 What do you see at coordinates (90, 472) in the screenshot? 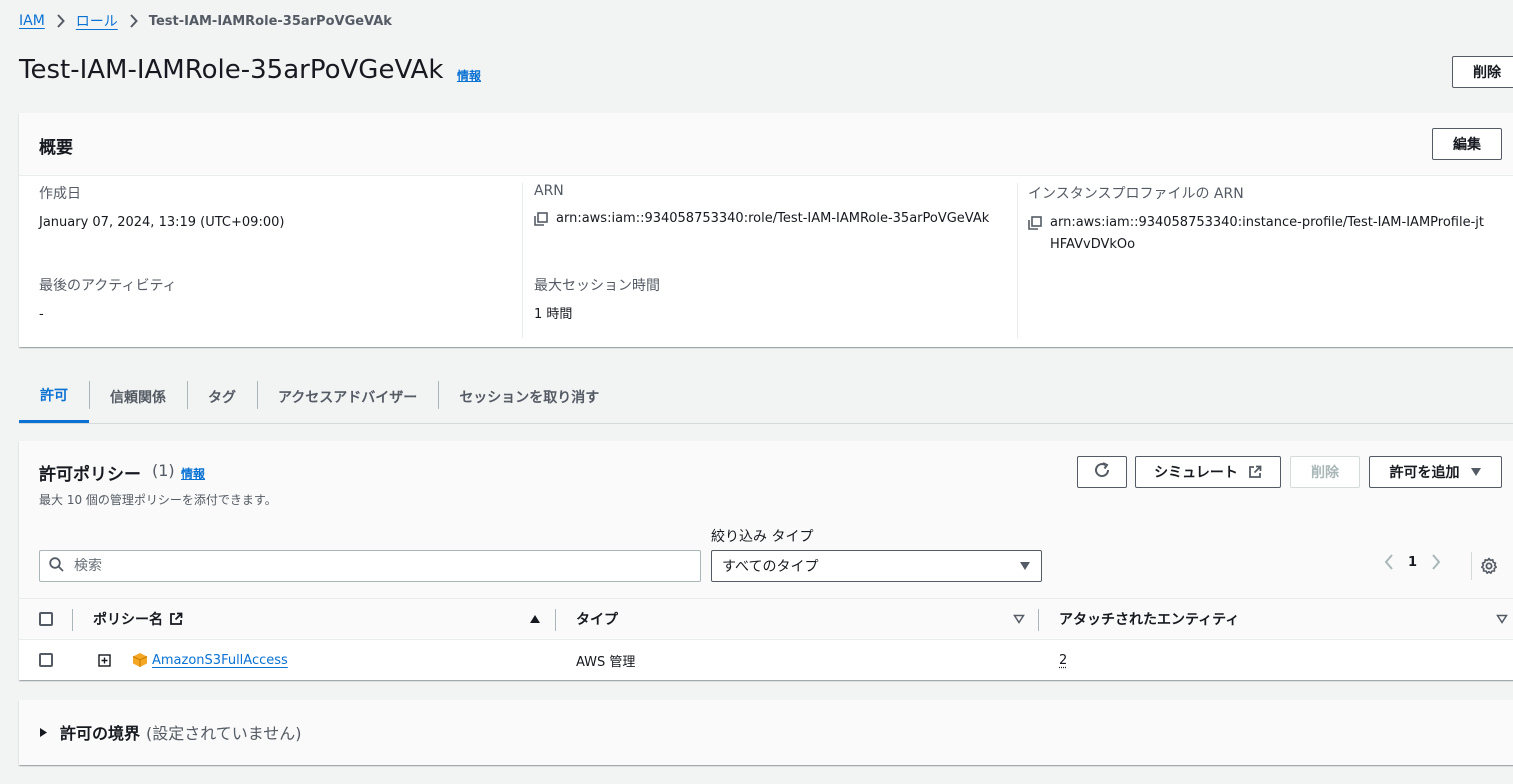
I see `permissions-title: 許可ポリシー` at bounding box center [90, 472].